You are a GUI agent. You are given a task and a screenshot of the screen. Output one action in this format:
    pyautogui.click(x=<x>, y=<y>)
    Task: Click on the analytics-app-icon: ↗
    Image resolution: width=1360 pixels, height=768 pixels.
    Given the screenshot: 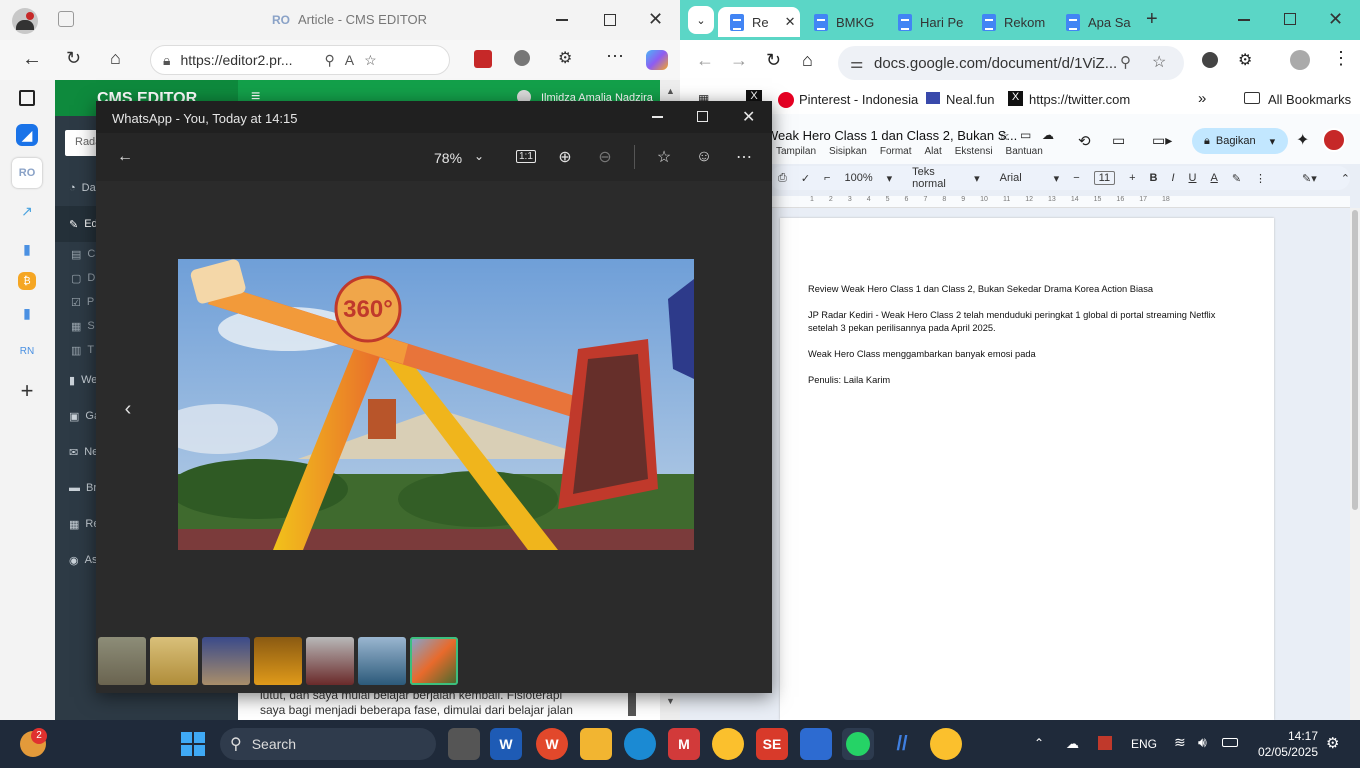 What is the action you would take?
    pyautogui.click(x=27, y=211)
    